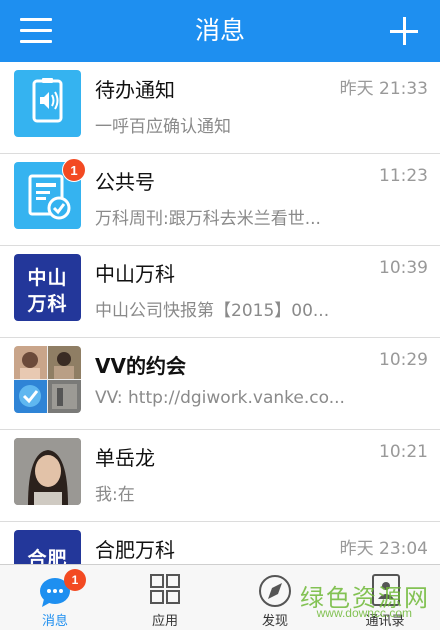  I want to click on logo-text-line: 万科, so click(47, 304).